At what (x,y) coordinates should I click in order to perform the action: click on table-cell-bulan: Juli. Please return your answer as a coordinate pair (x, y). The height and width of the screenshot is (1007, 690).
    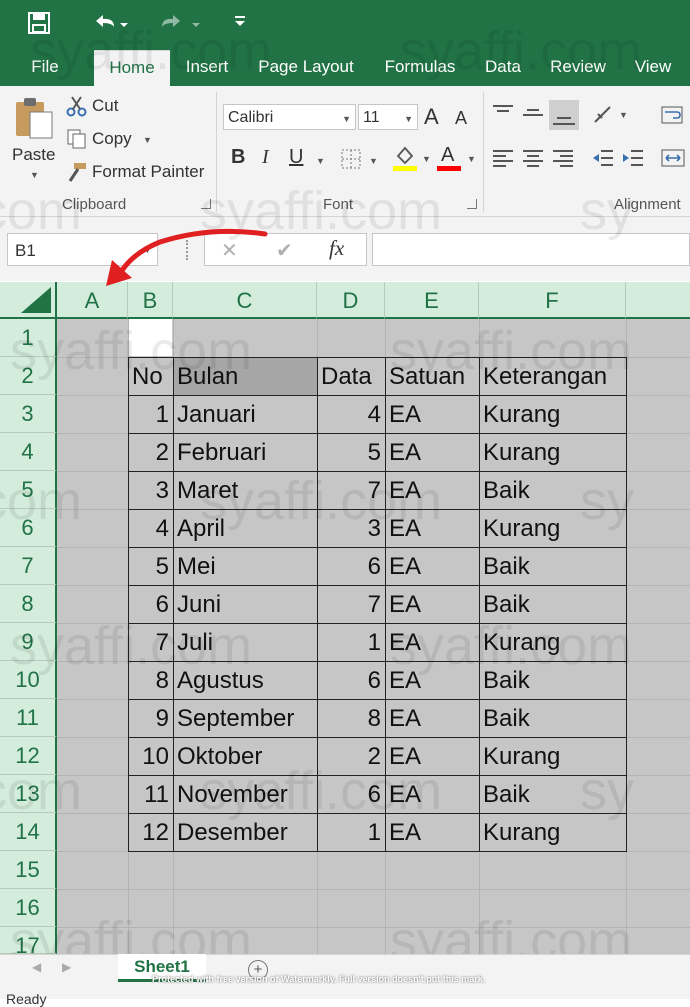
    Looking at the image, I should click on (245, 643).